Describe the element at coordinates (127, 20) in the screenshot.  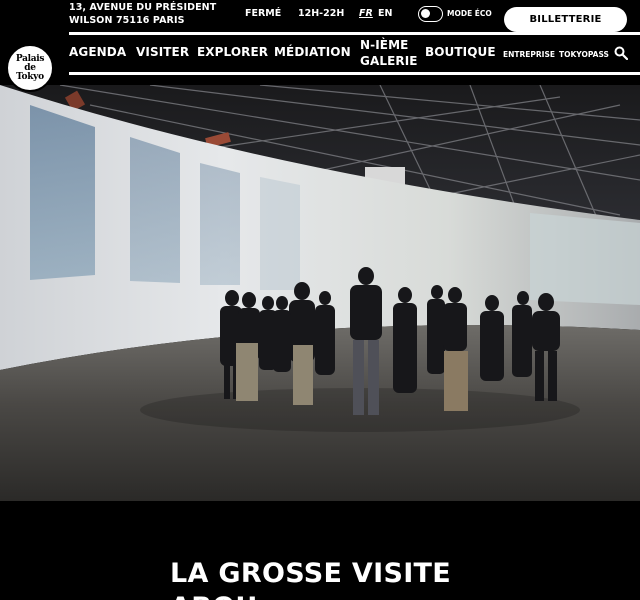
I see `address-line-2: WILSON 75116 PARIS` at that location.